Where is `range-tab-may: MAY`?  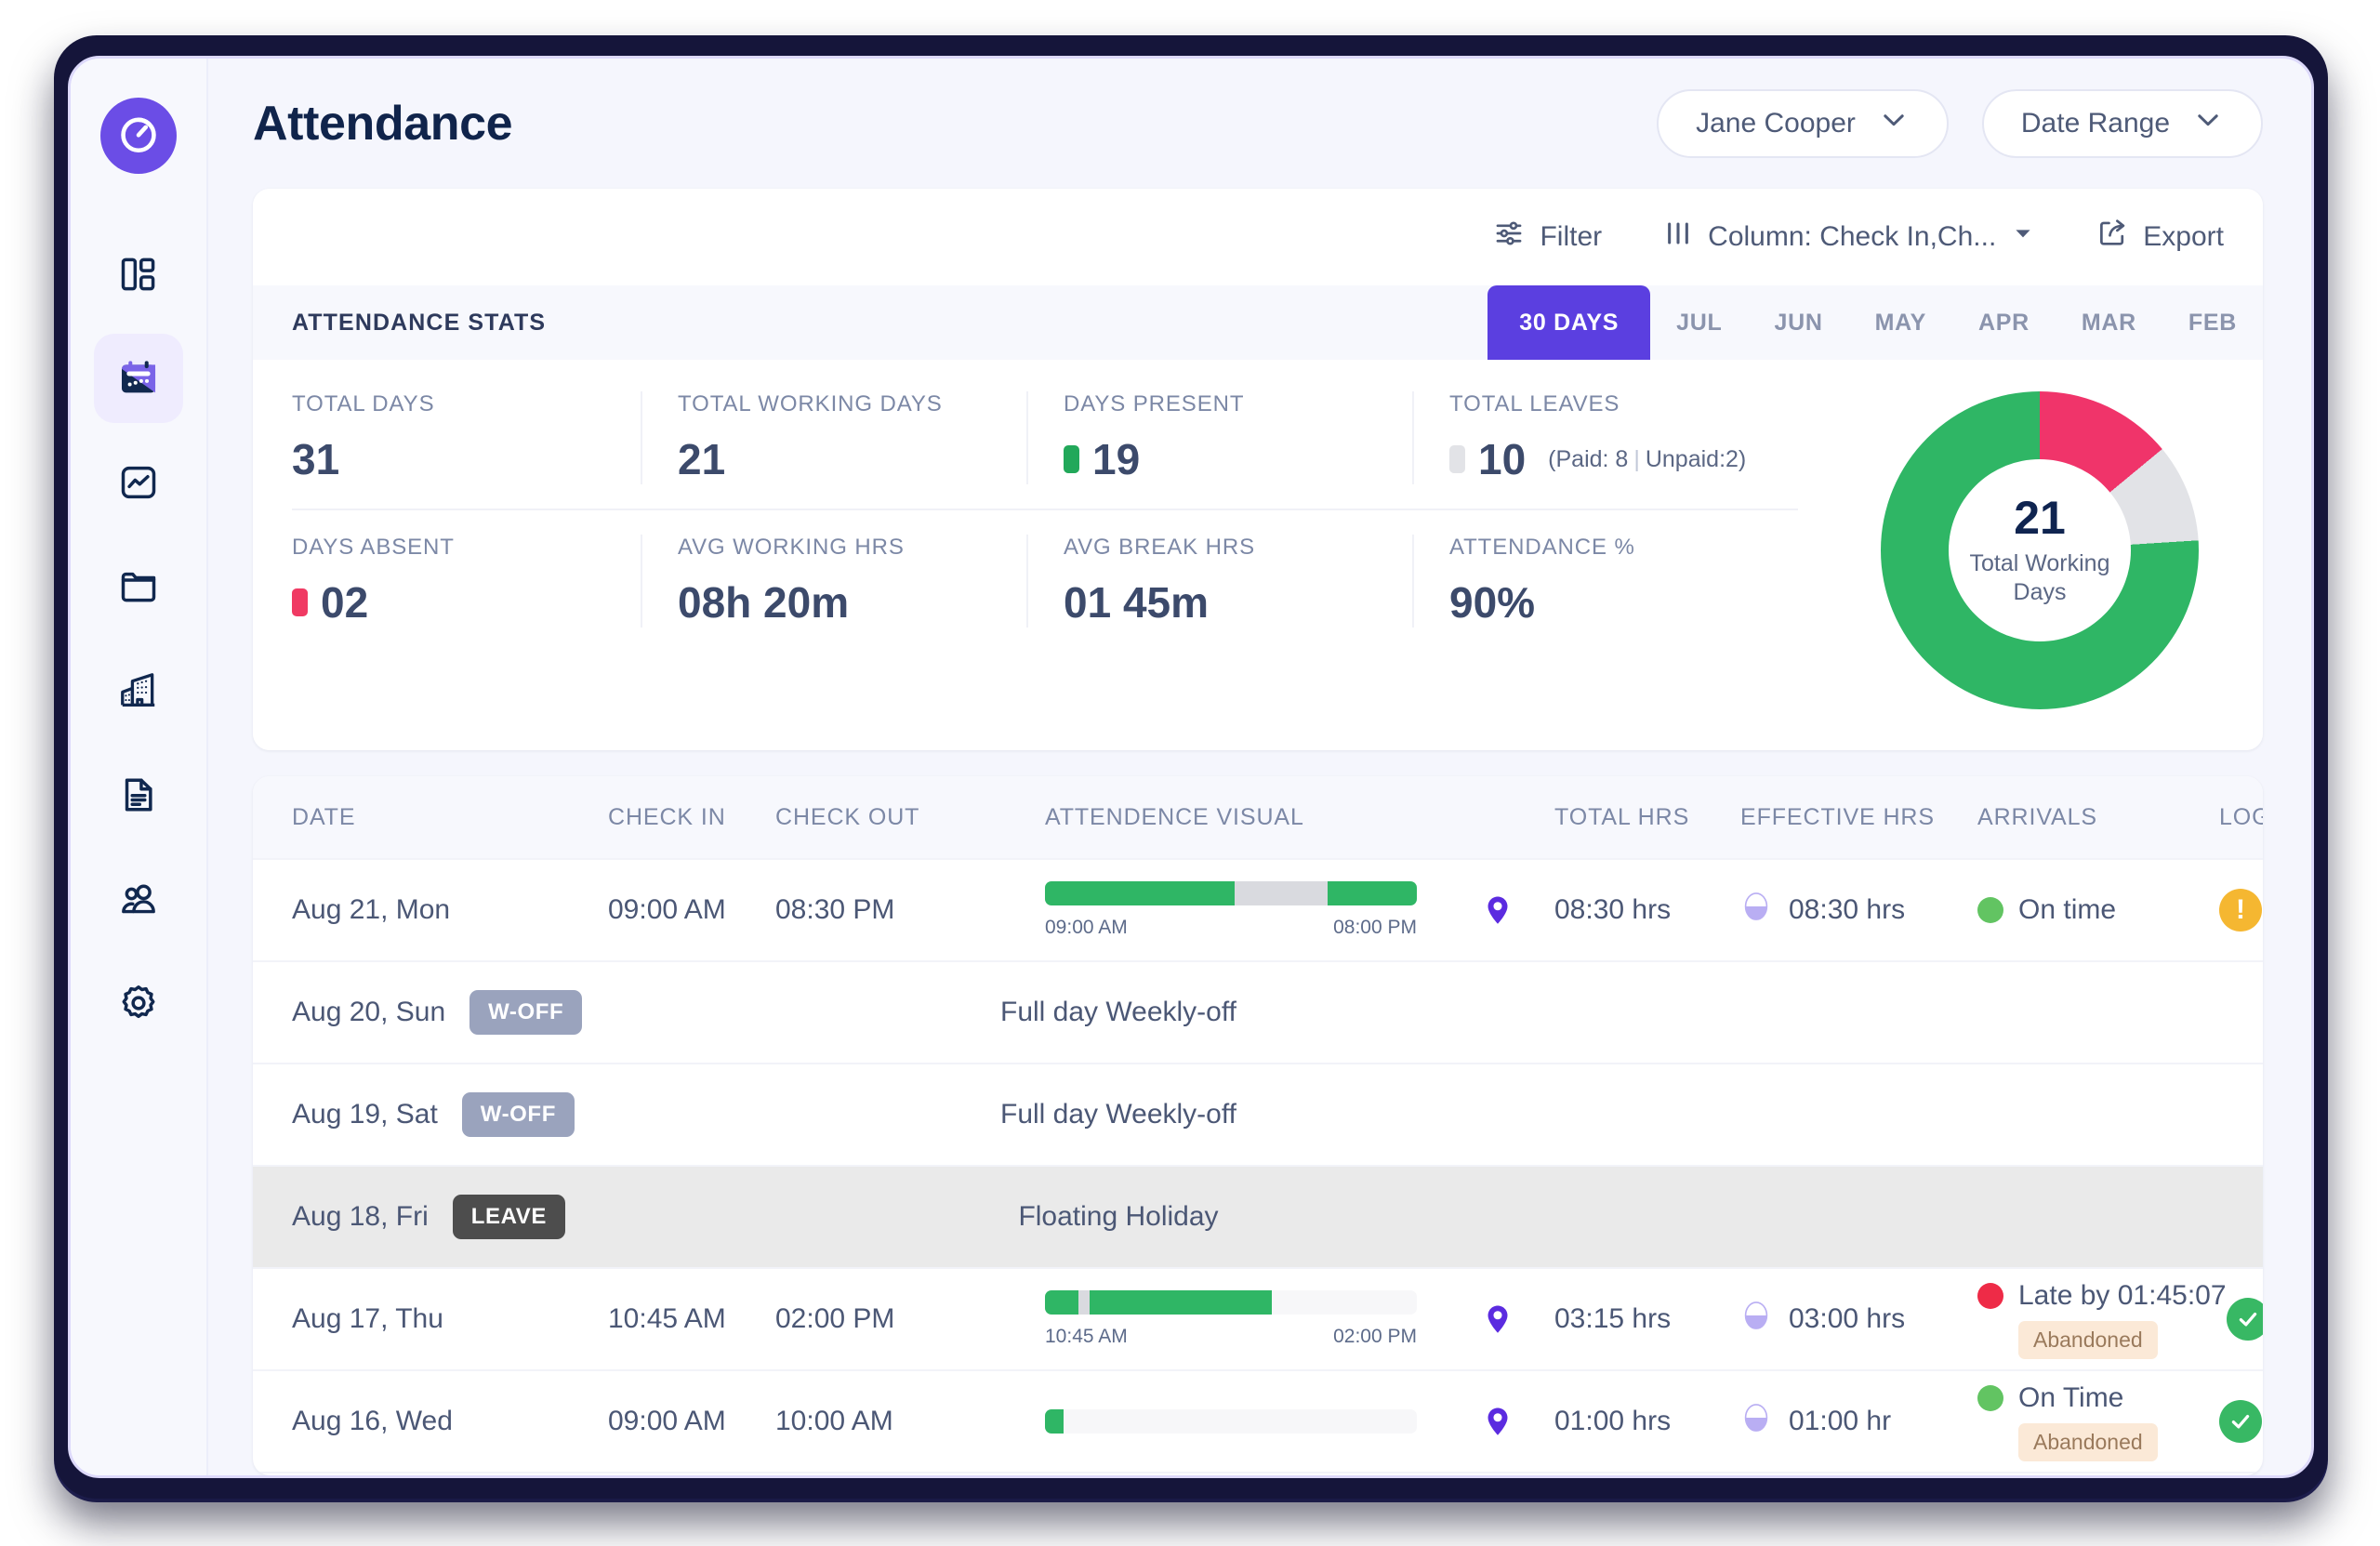 range-tab-may: MAY is located at coordinates (1900, 322).